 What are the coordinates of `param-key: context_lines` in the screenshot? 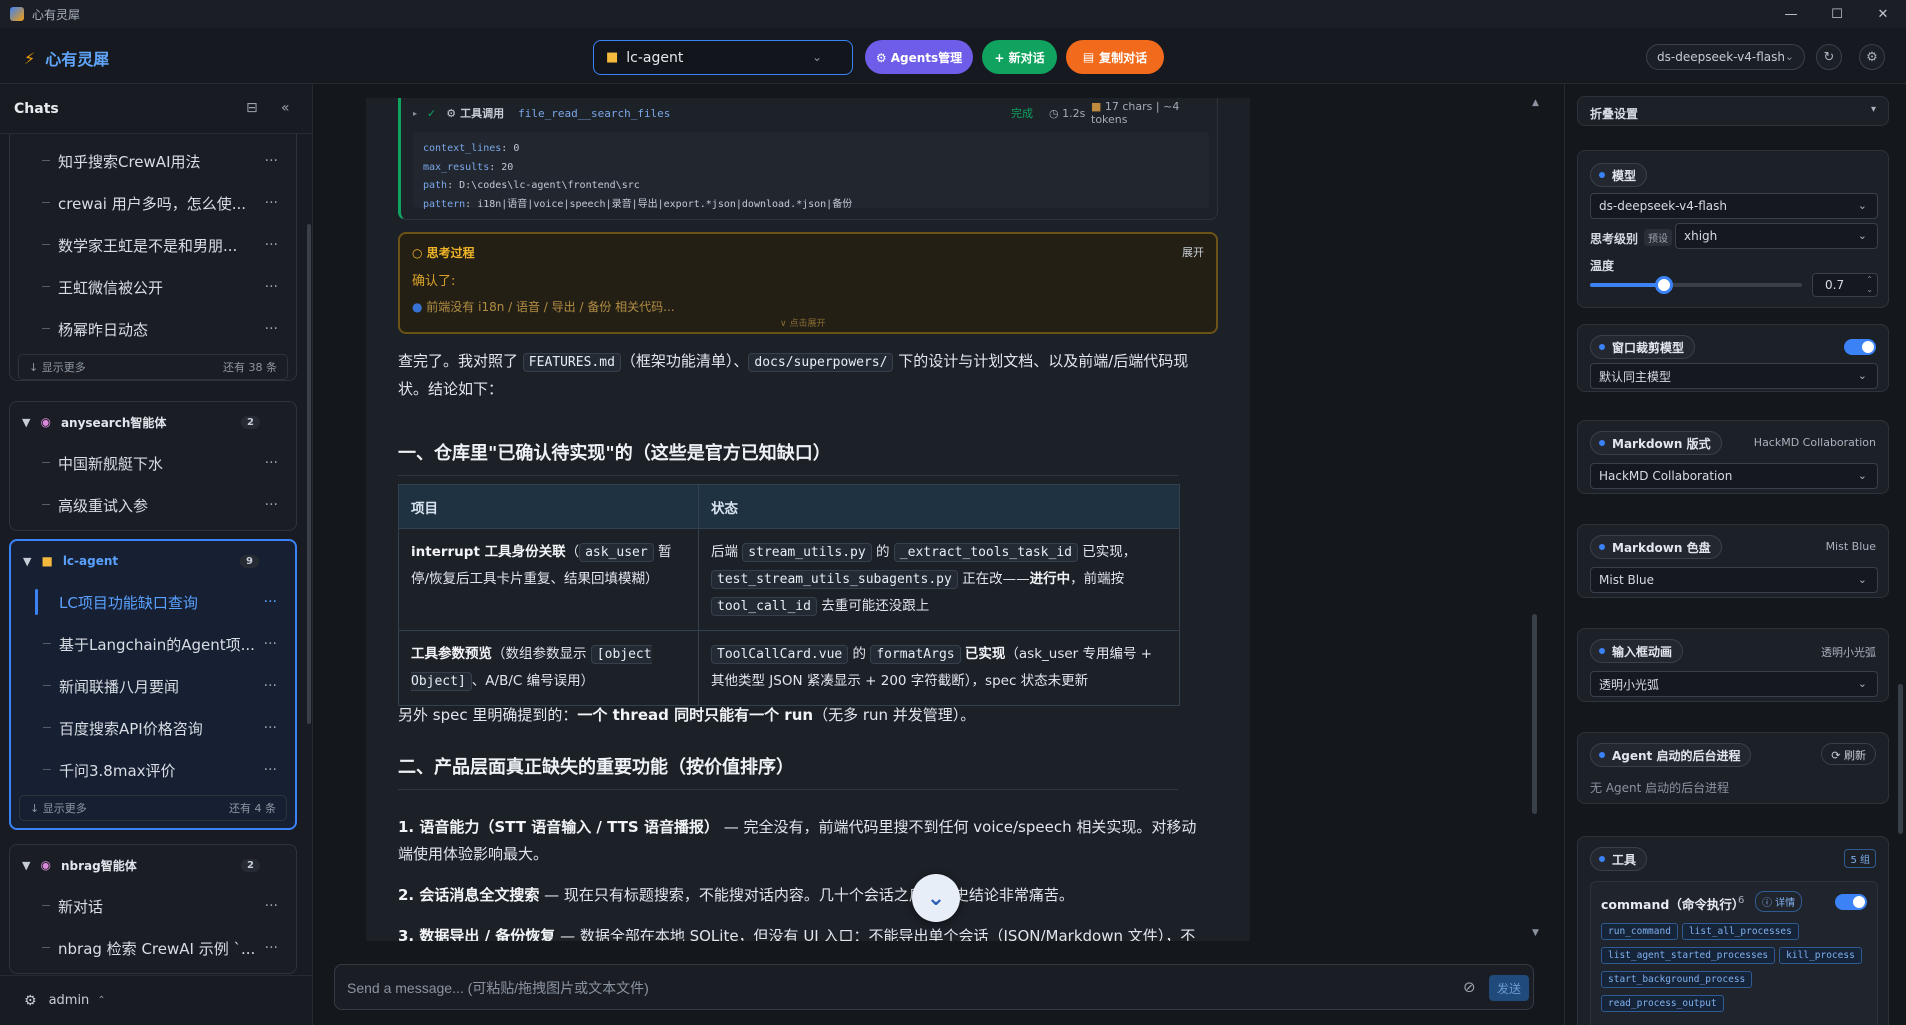 It's located at (462, 148).